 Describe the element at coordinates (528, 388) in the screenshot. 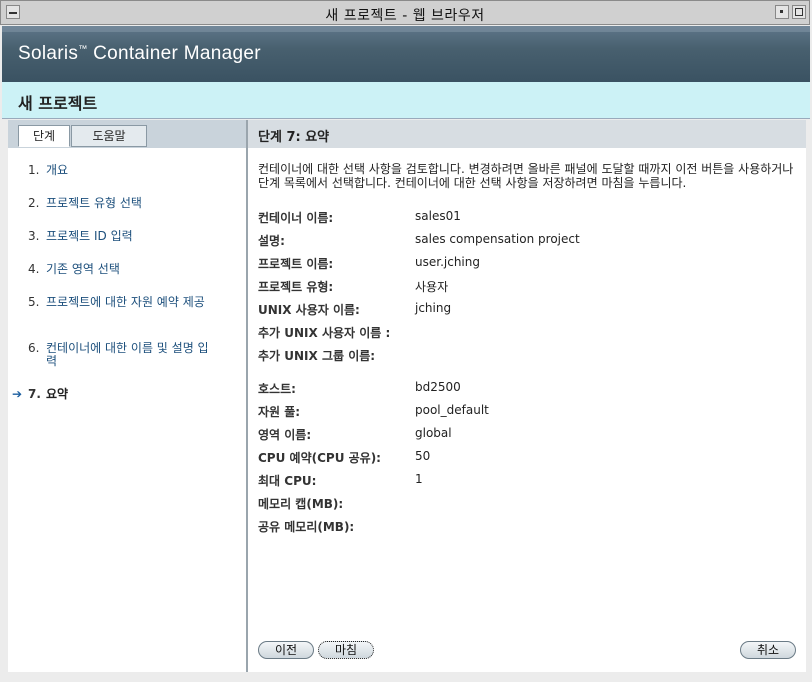

I see `summary-row: 호스트: bd2500` at that location.